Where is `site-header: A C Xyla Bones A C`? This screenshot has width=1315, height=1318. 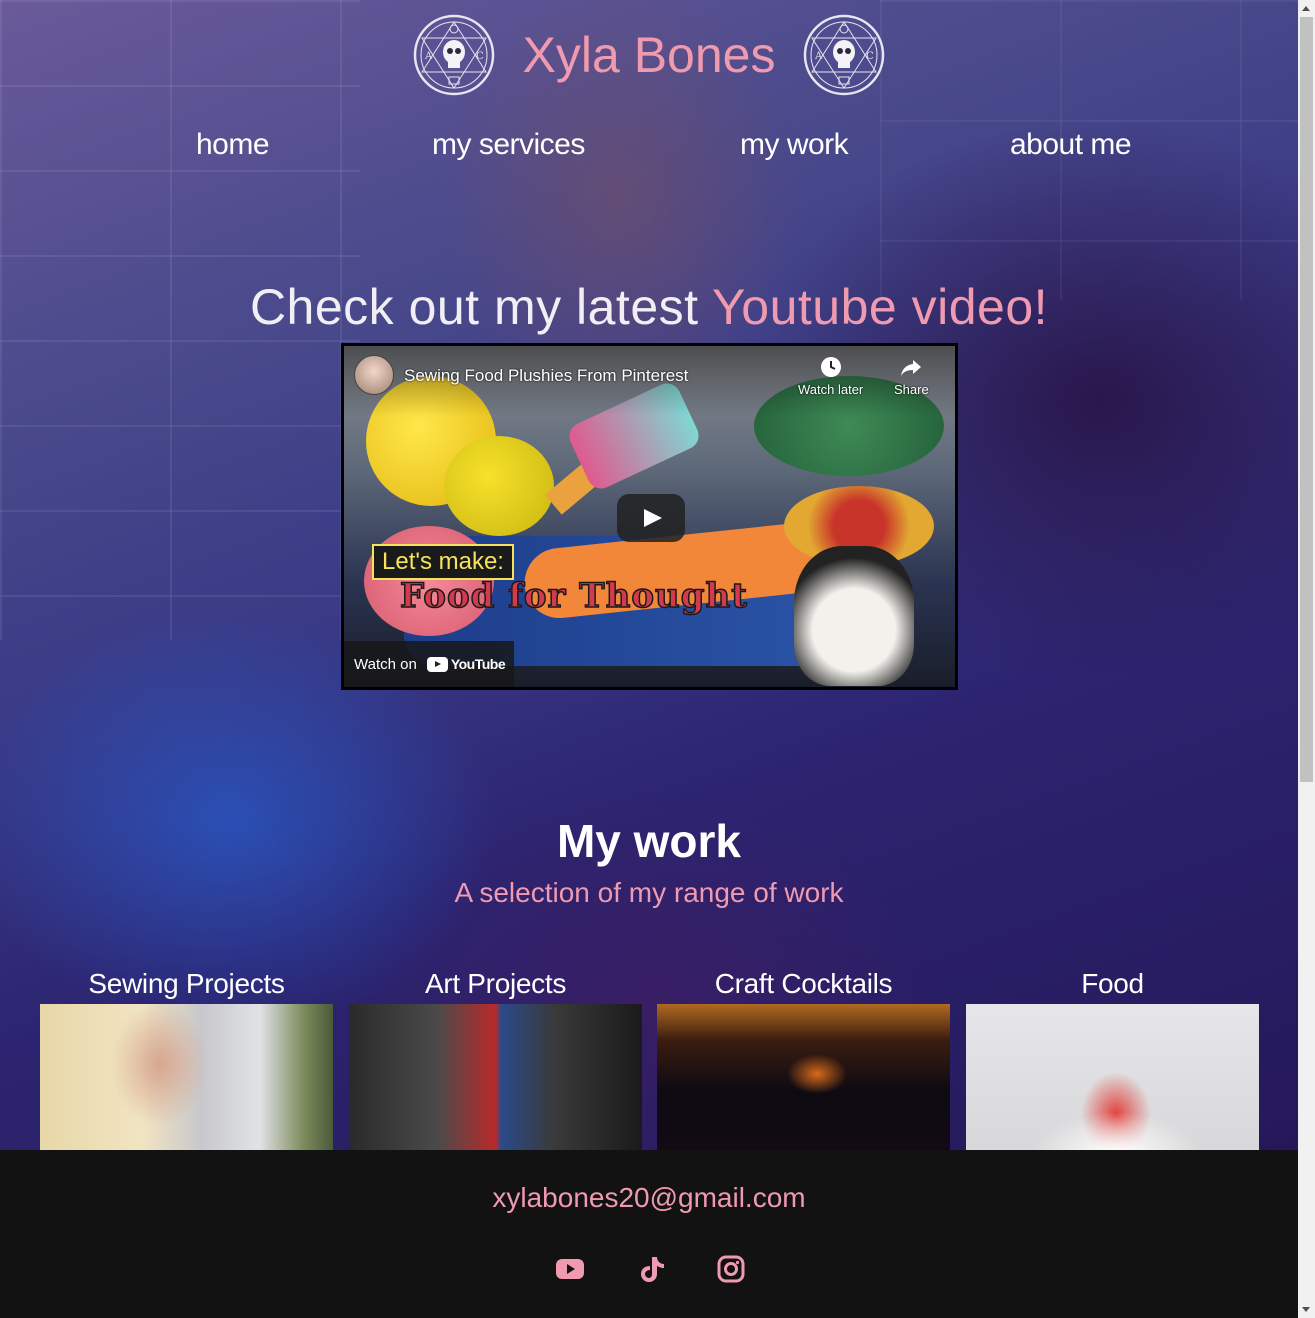
site-header: A C Xyla Bones A C is located at coordinates (649, 55).